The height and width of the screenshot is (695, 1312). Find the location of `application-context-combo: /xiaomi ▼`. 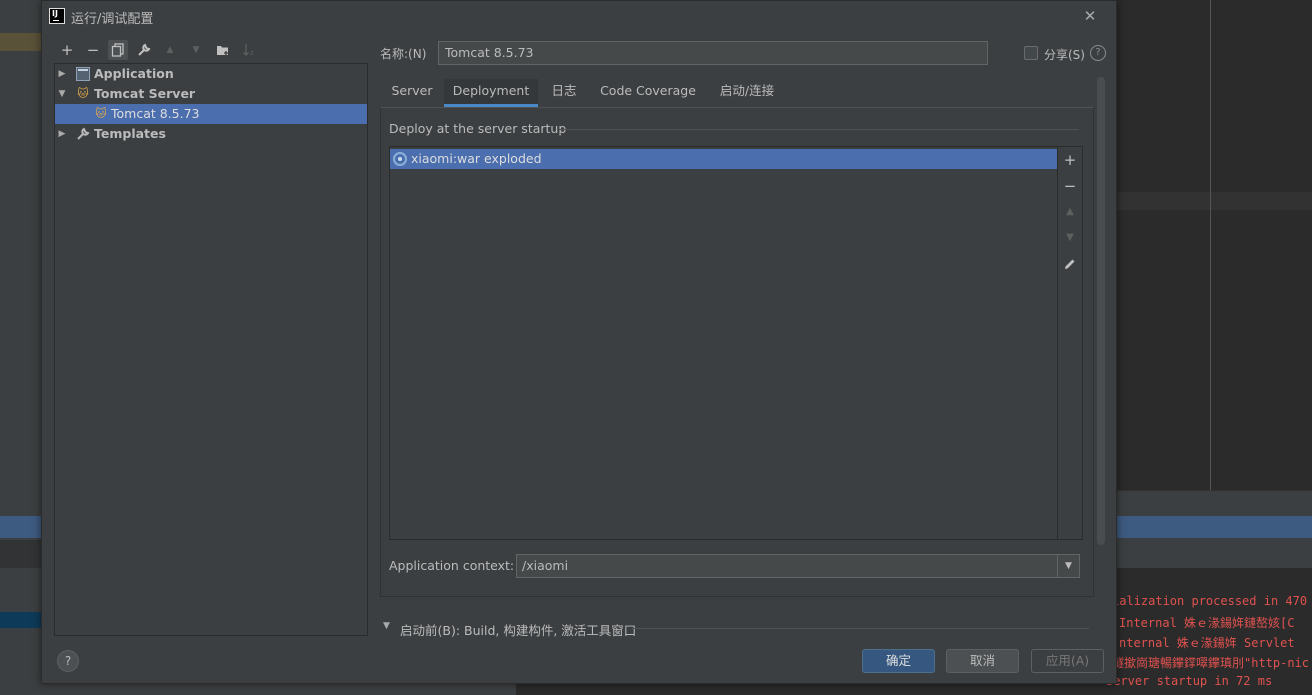

application-context-combo: /xiaomi ▼ is located at coordinates (798, 566).